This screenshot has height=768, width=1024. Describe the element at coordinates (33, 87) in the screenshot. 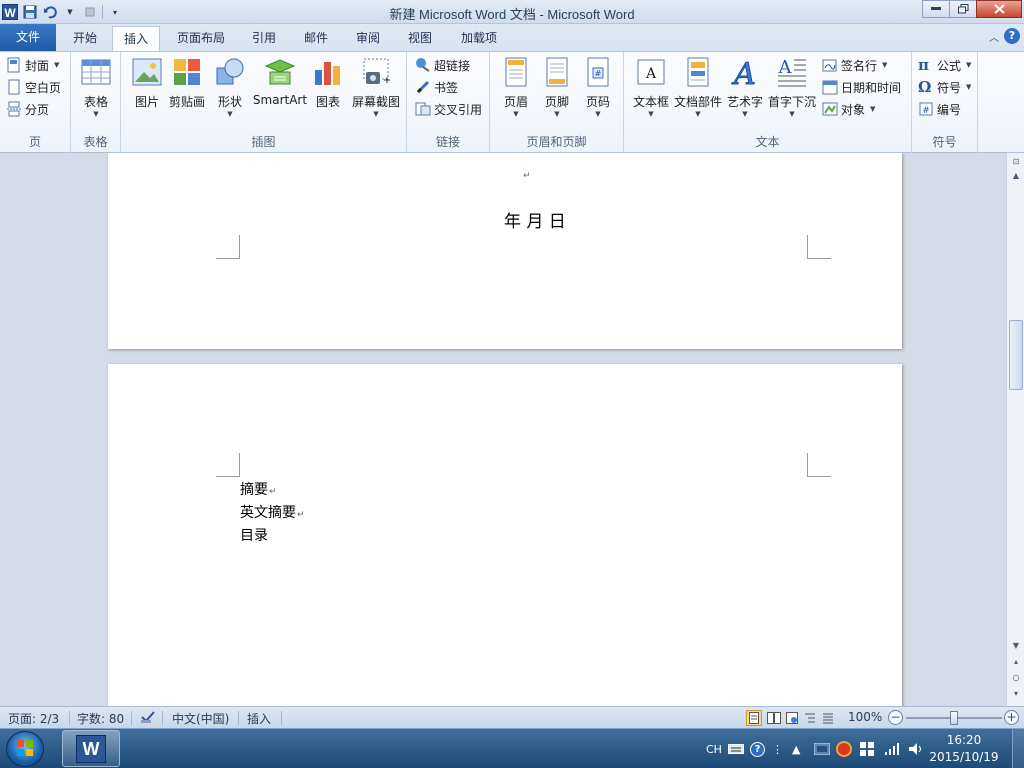

I see `blank-page-button: 空白页` at that location.